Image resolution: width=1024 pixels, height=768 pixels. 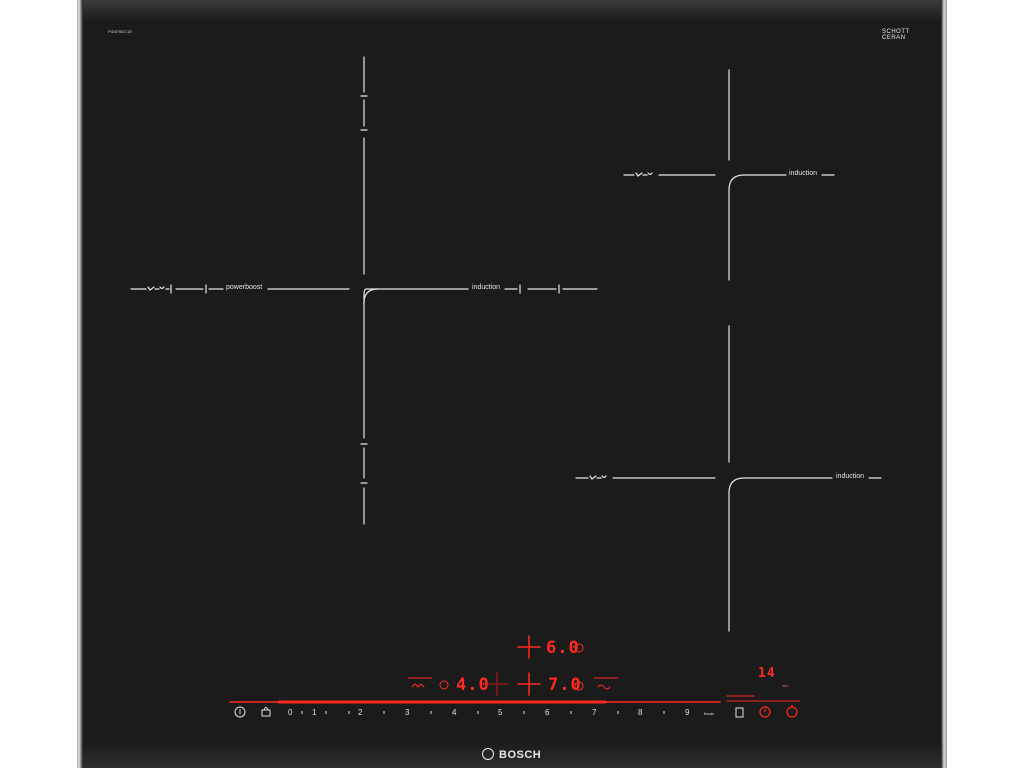 I want to click on timer-button, so click(x=765, y=712).